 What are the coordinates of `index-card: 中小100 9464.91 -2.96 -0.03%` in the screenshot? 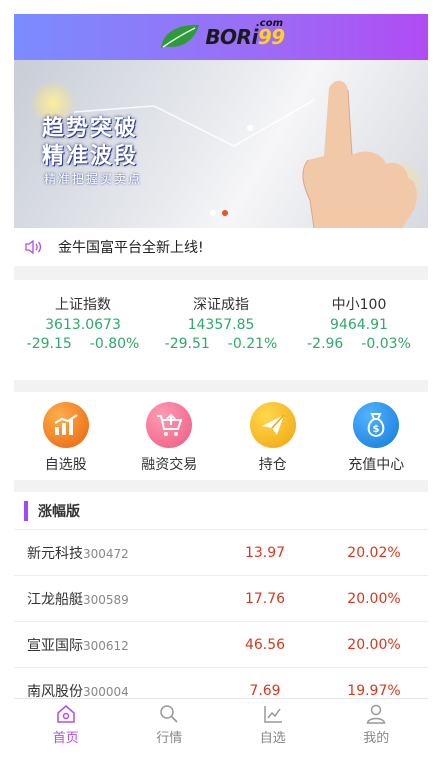 It's located at (359, 330).